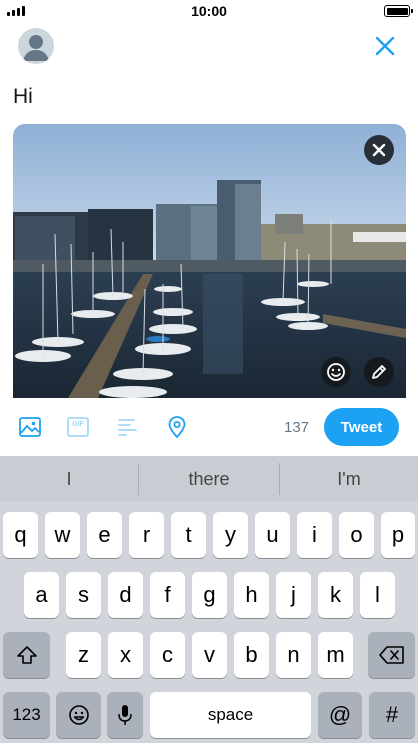  Describe the element at coordinates (30, 427) in the screenshot. I see `image-icon` at that location.